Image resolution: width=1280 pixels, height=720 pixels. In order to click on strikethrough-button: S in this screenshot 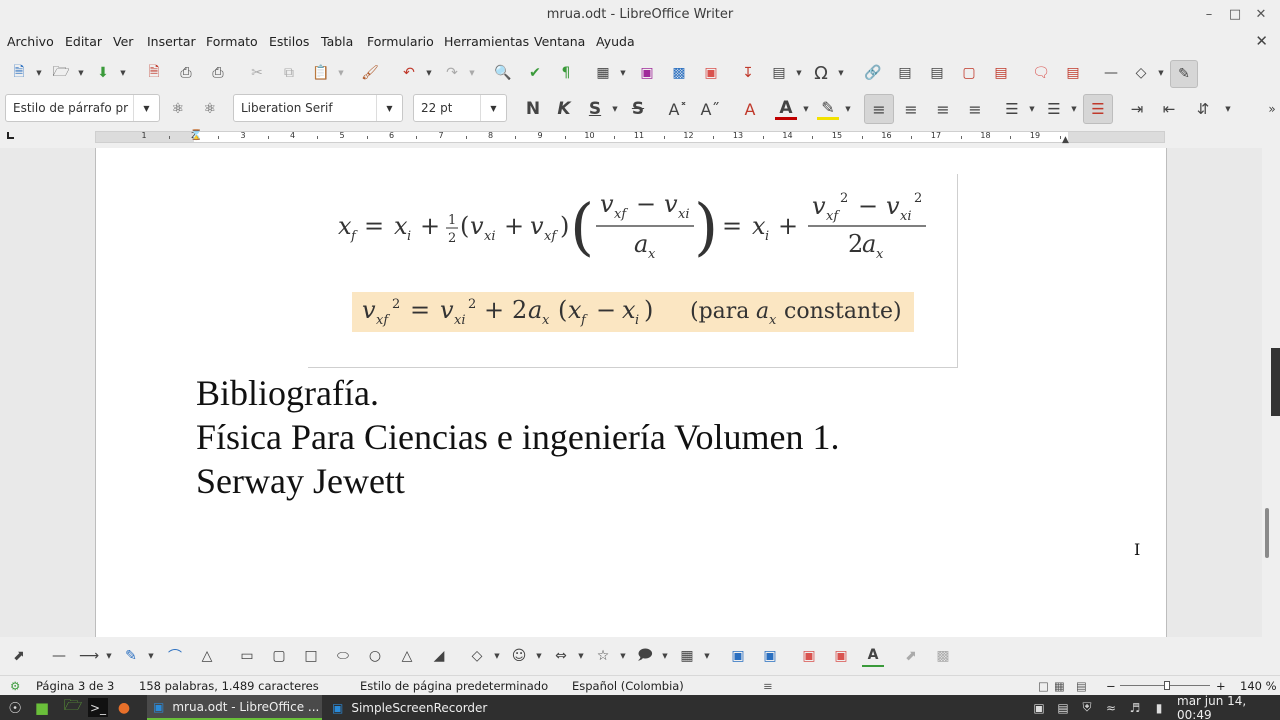, I will do `click(638, 109)`.